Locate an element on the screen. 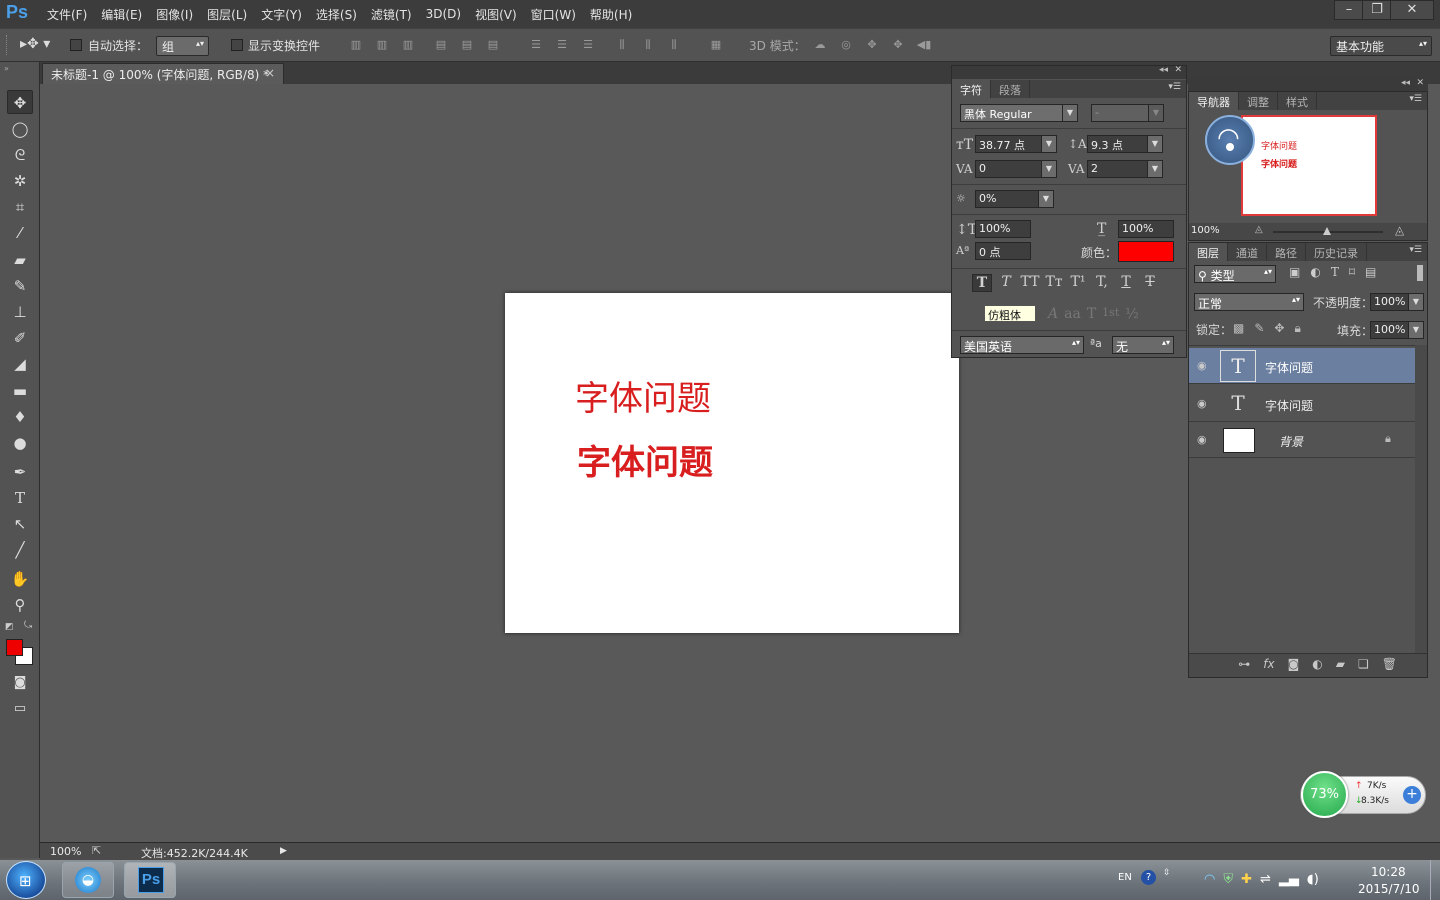  taskbar-photoshop-app: Ps is located at coordinates (150, 880).